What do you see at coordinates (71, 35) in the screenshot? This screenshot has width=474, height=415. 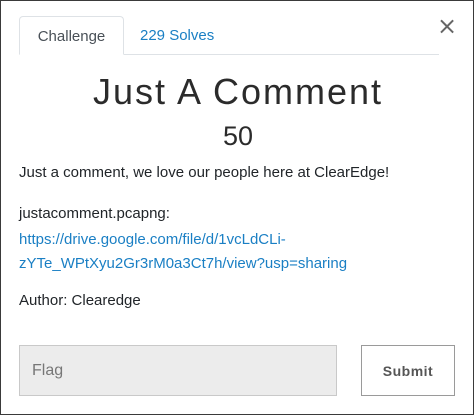 I see `tab-challenge: Challenge` at bounding box center [71, 35].